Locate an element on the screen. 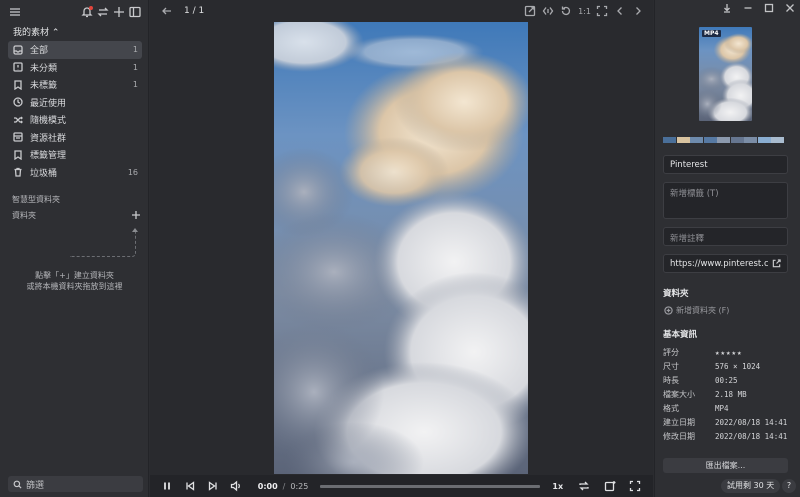 The width and height of the screenshot is (800, 497). info-row-created: 建立日期 2022/08/18 14:41 is located at coordinates (730, 422).